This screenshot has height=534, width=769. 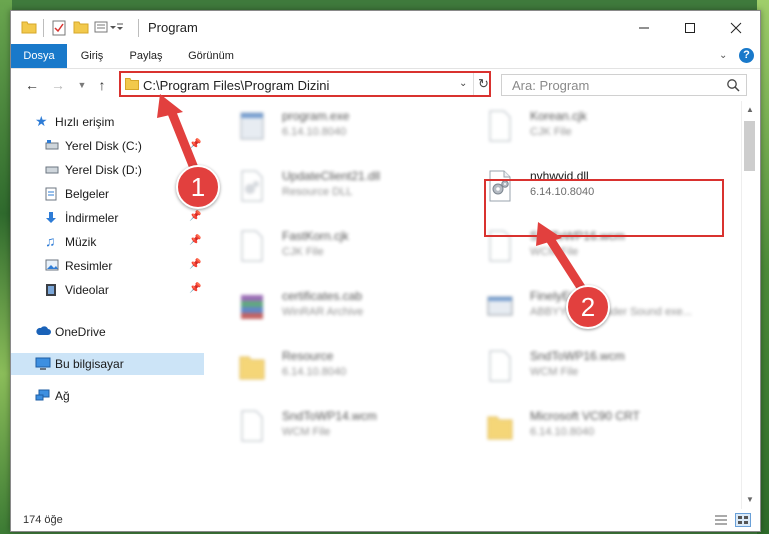 What do you see at coordinates (588, 307) in the screenshot?
I see `step-badge-2: 2` at bounding box center [588, 307].